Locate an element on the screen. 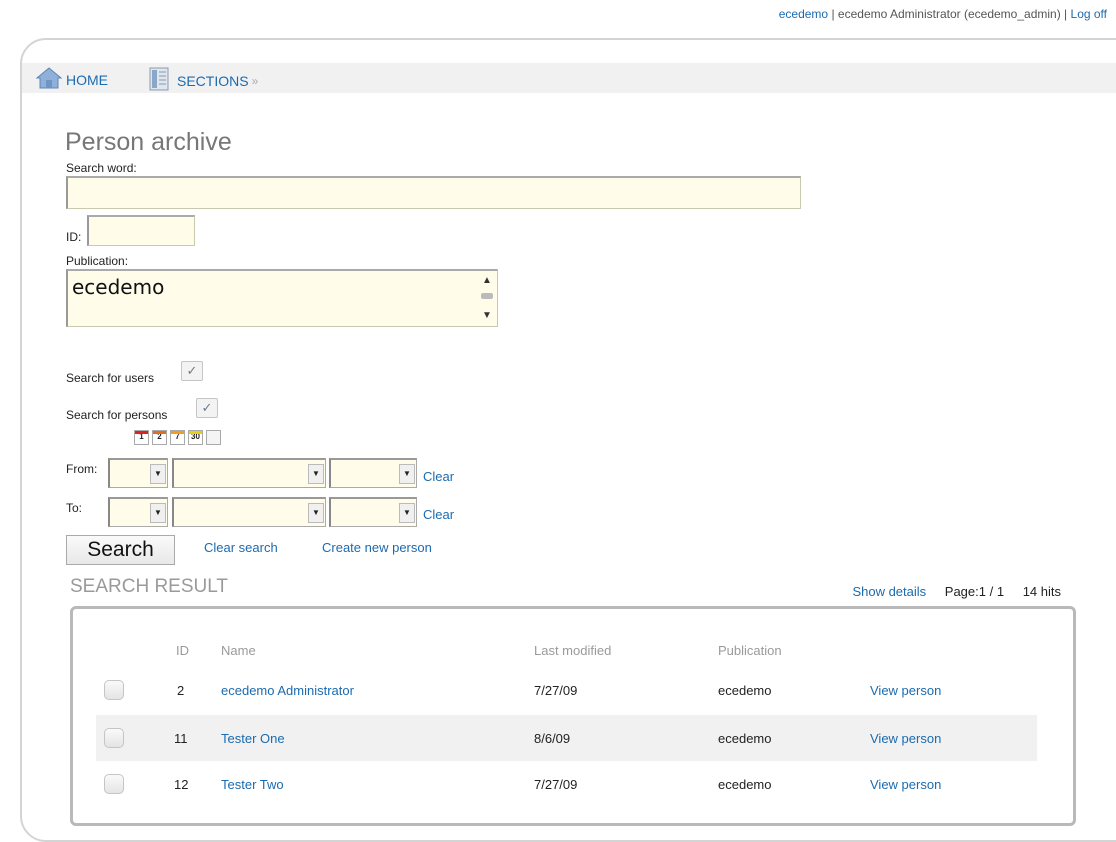 The image size is (1116, 842). publication-listbox: ecedemo ▲ ▼ is located at coordinates (282, 298).